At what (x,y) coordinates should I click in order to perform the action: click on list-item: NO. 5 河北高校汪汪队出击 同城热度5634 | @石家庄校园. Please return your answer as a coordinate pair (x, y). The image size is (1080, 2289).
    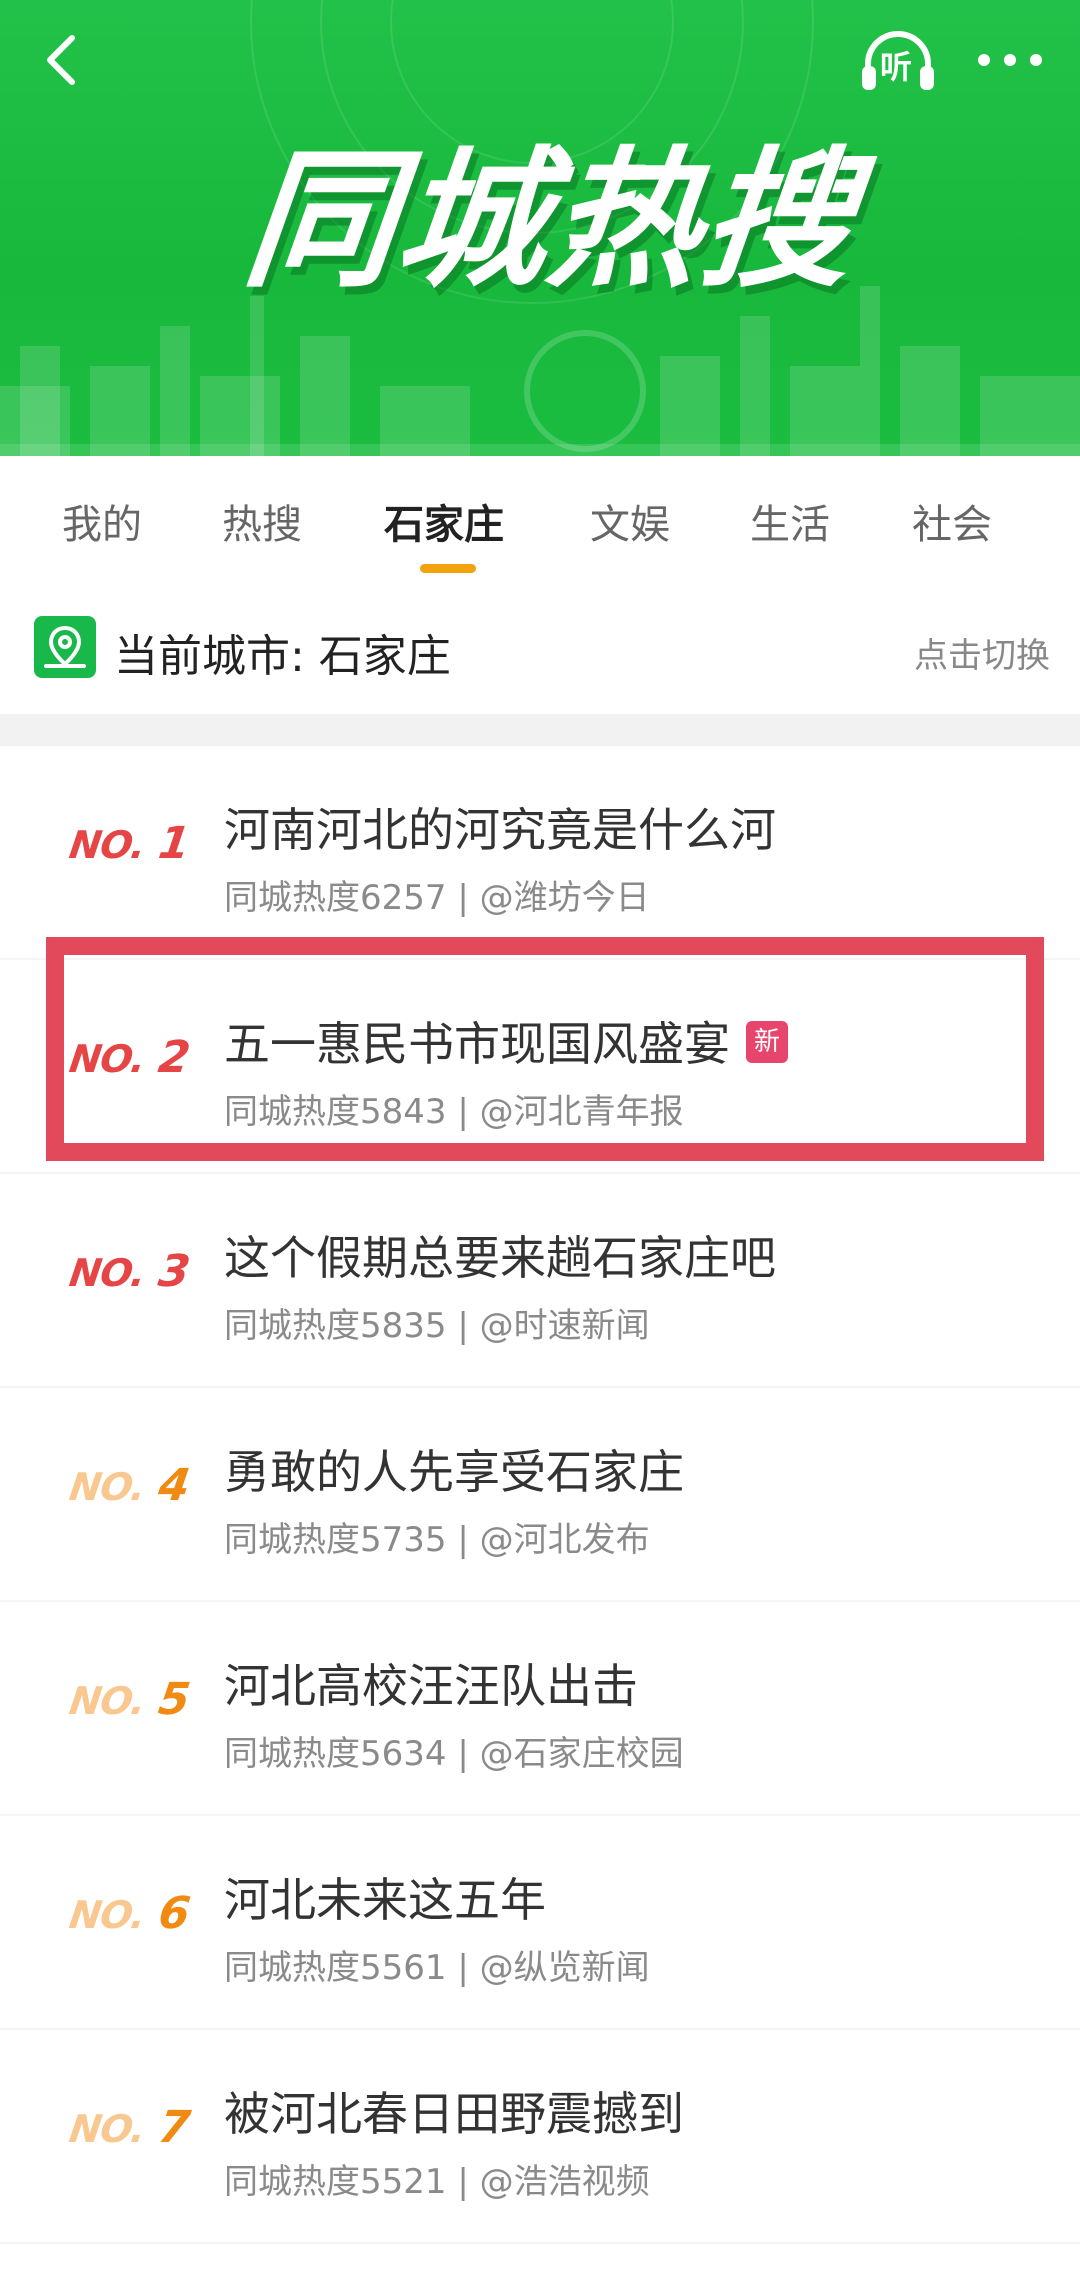
    Looking at the image, I should click on (540, 1709).